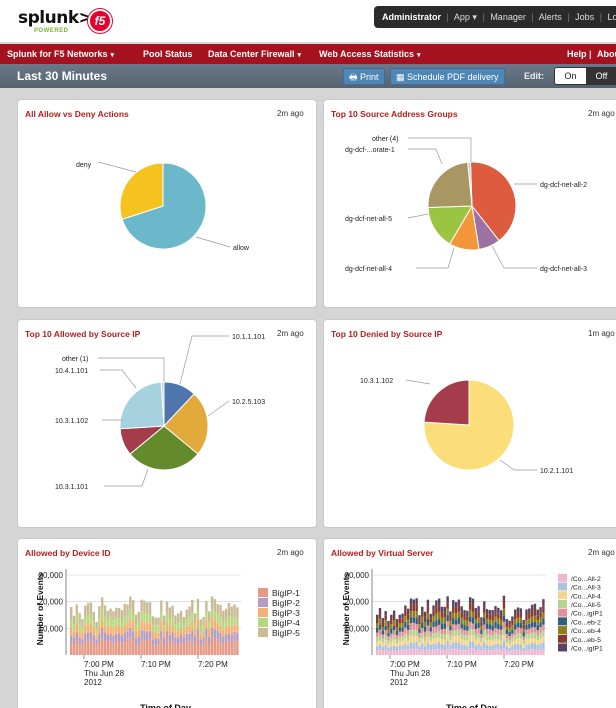  Describe the element at coordinates (411, 17) in the screenshot. I see `account-user: Administrator` at that location.